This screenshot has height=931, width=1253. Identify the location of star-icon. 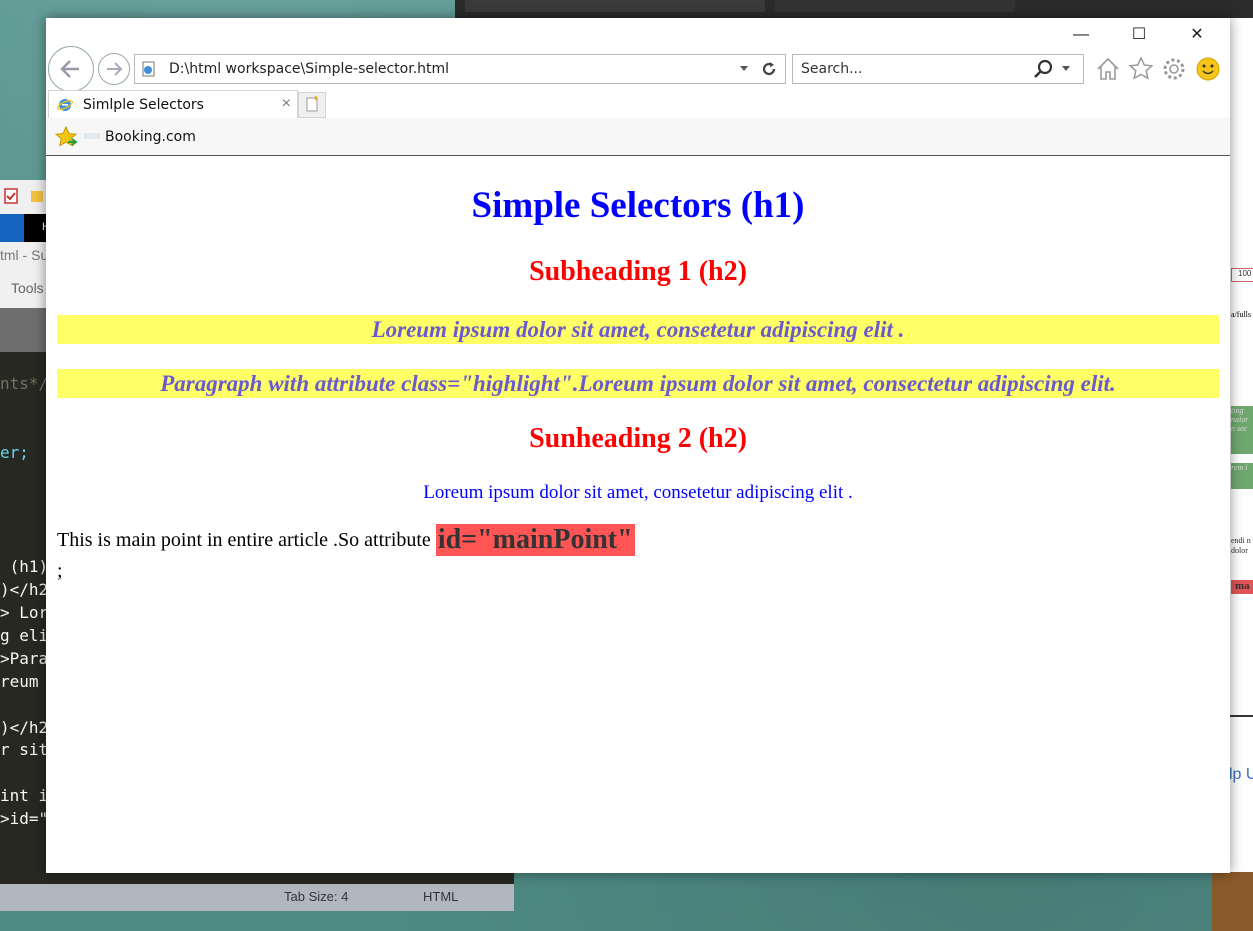
(1141, 69).